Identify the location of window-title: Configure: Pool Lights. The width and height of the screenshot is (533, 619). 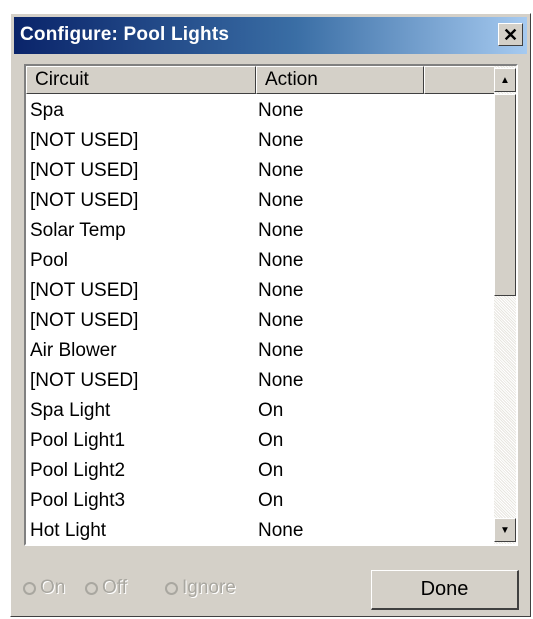
(125, 34).